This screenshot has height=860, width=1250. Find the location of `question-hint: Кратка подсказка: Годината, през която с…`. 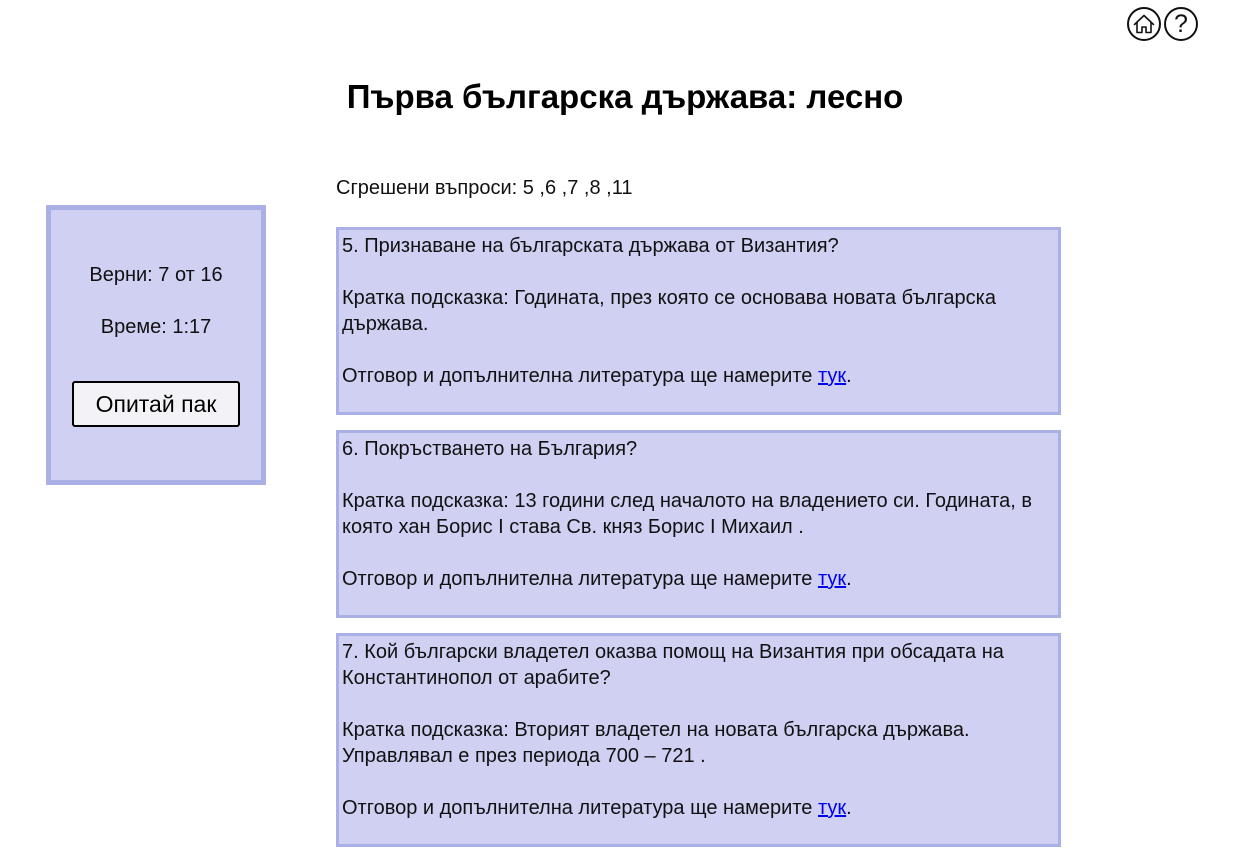

question-hint: Кратка подсказка: Годината, през която с… is located at coordinates (669, 311).